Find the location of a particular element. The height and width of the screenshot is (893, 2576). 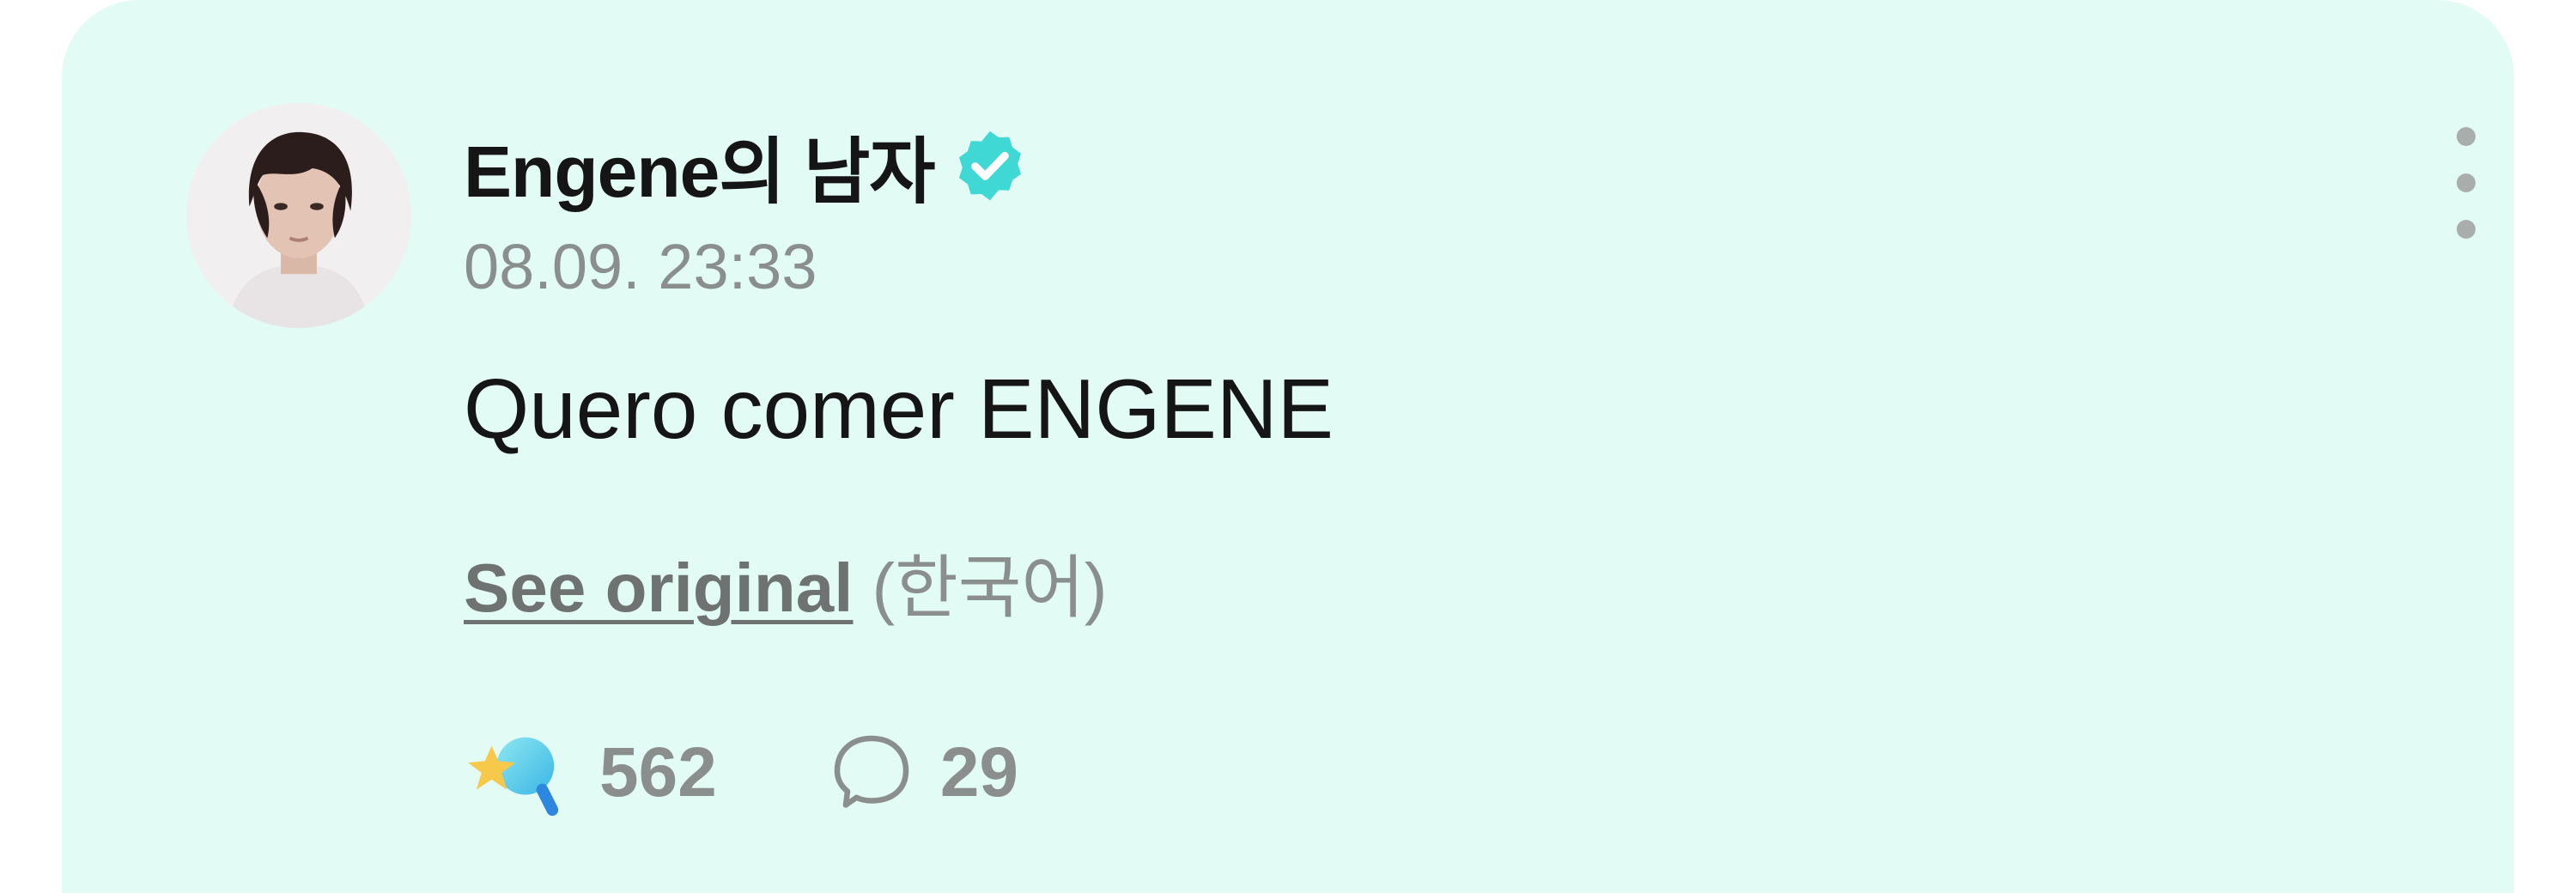

reaction-button: 562 is located at coordinates (590, 773).